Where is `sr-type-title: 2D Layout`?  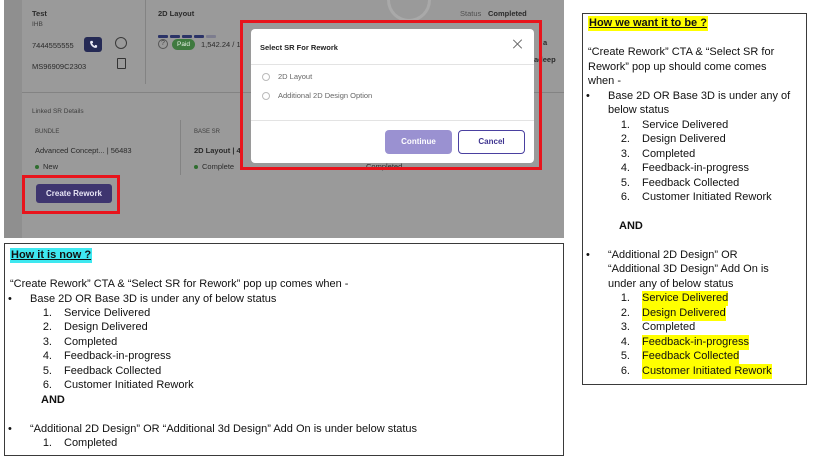
sr-type-title: 2D Layout is located at coordinates (176, 13).